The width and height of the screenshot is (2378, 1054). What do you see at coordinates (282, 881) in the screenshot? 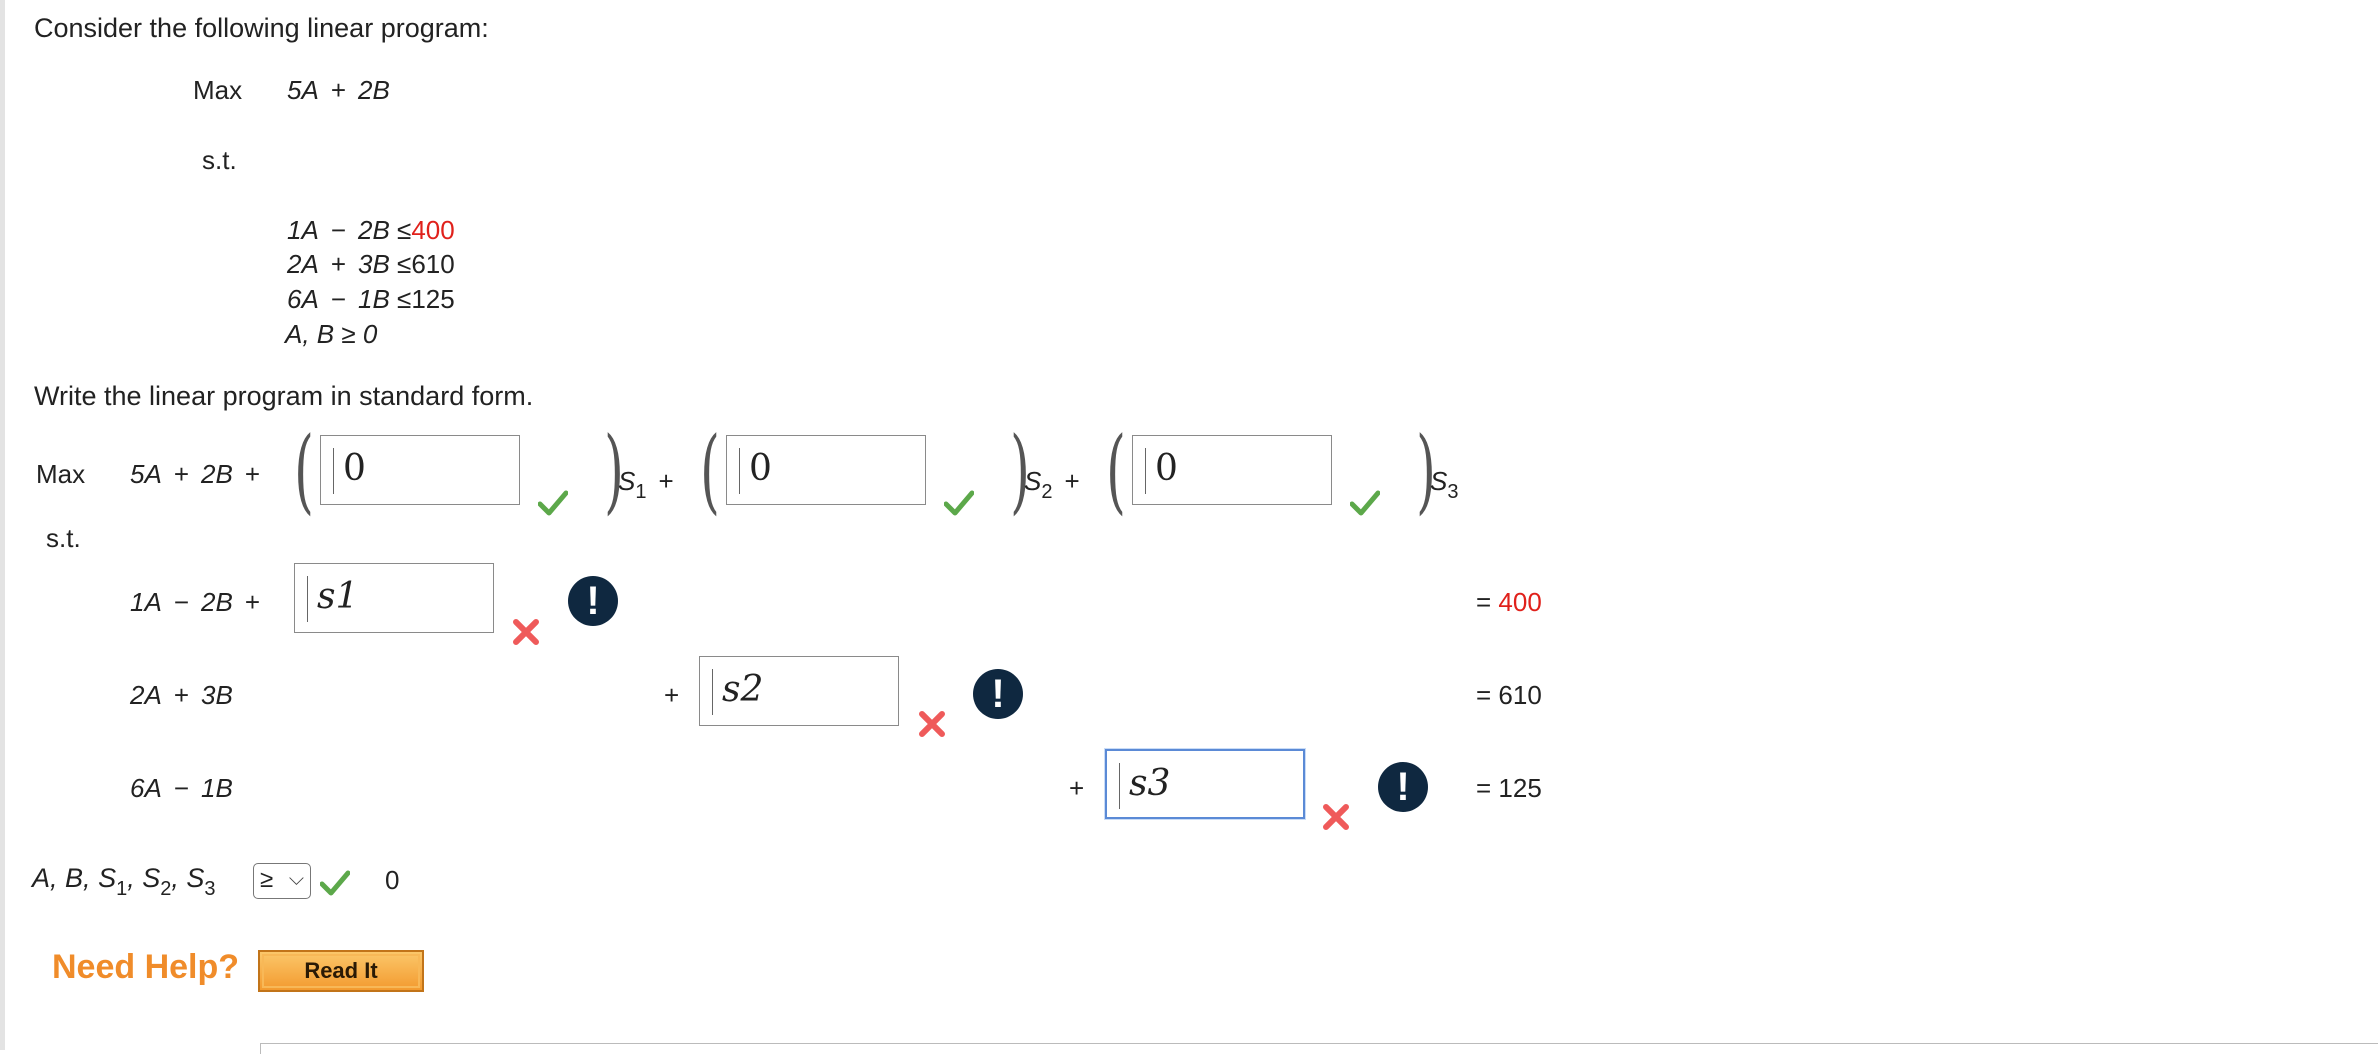
I see `inequality-select: ≥ ⌵` at bounding box center [282, 881].